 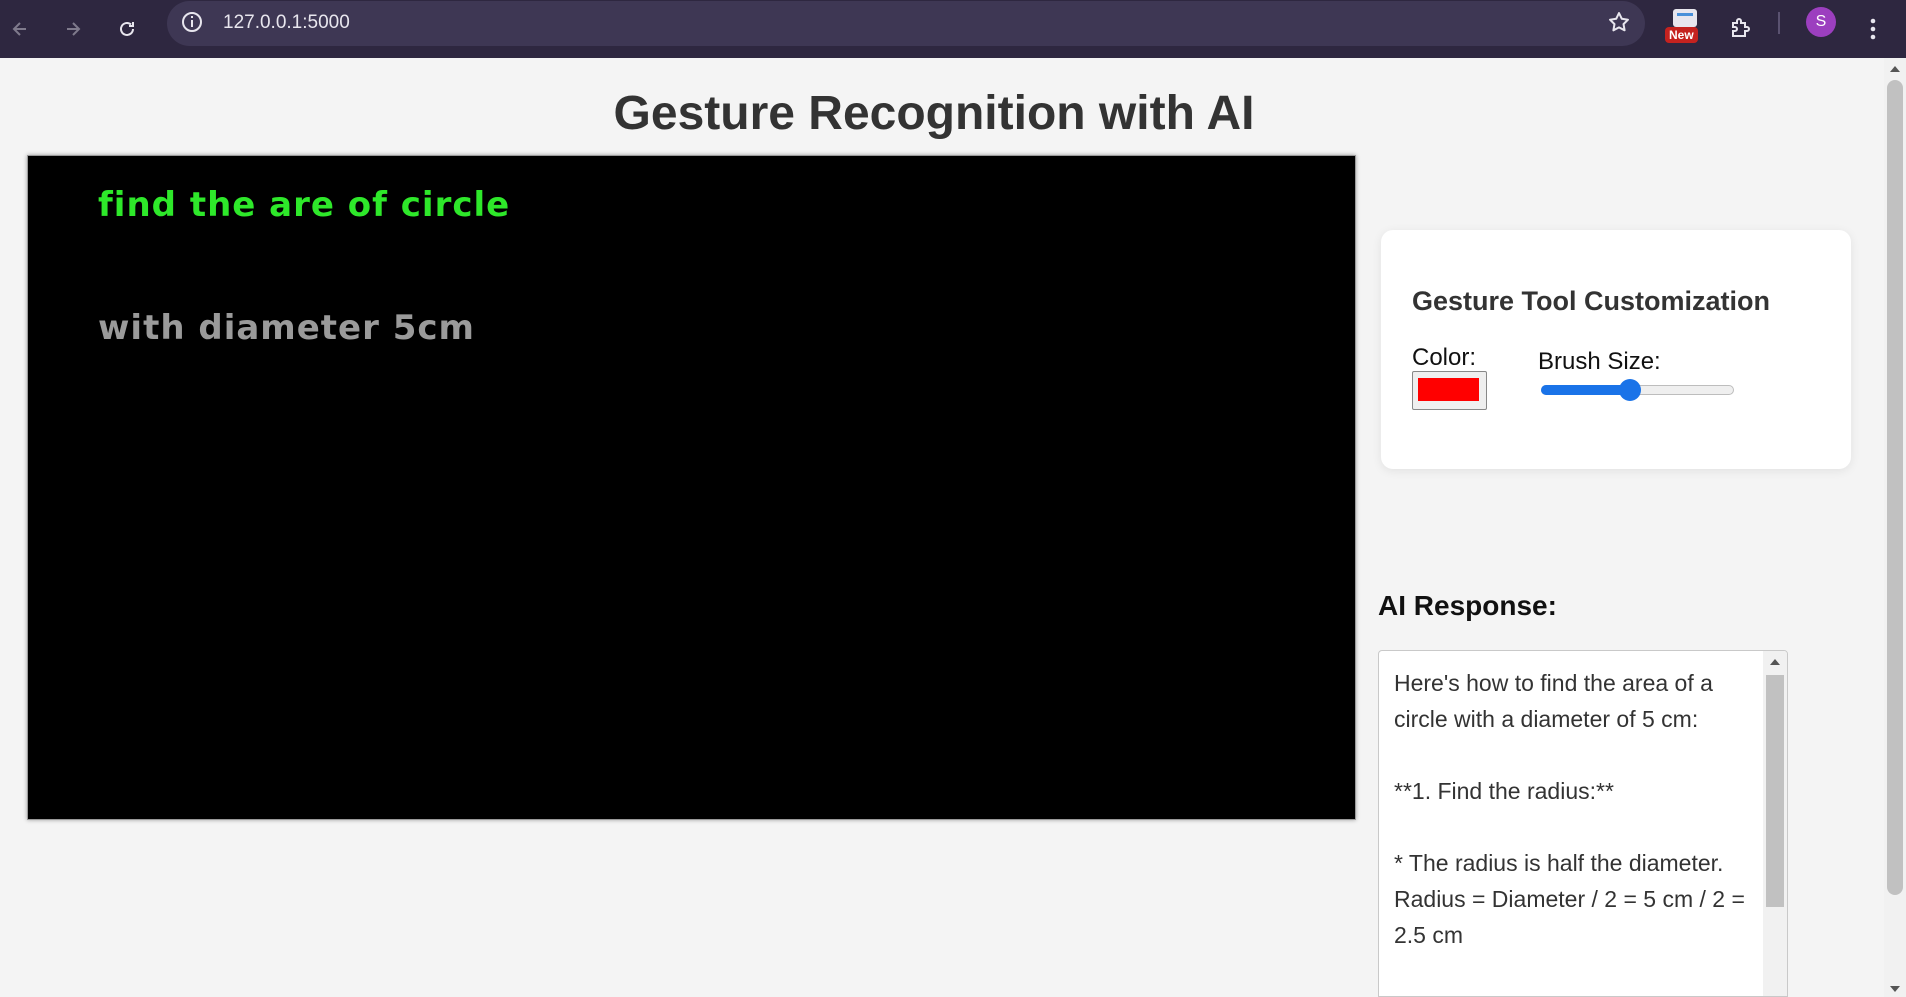 I want to click on back-icon, so click(x=19, y=29).